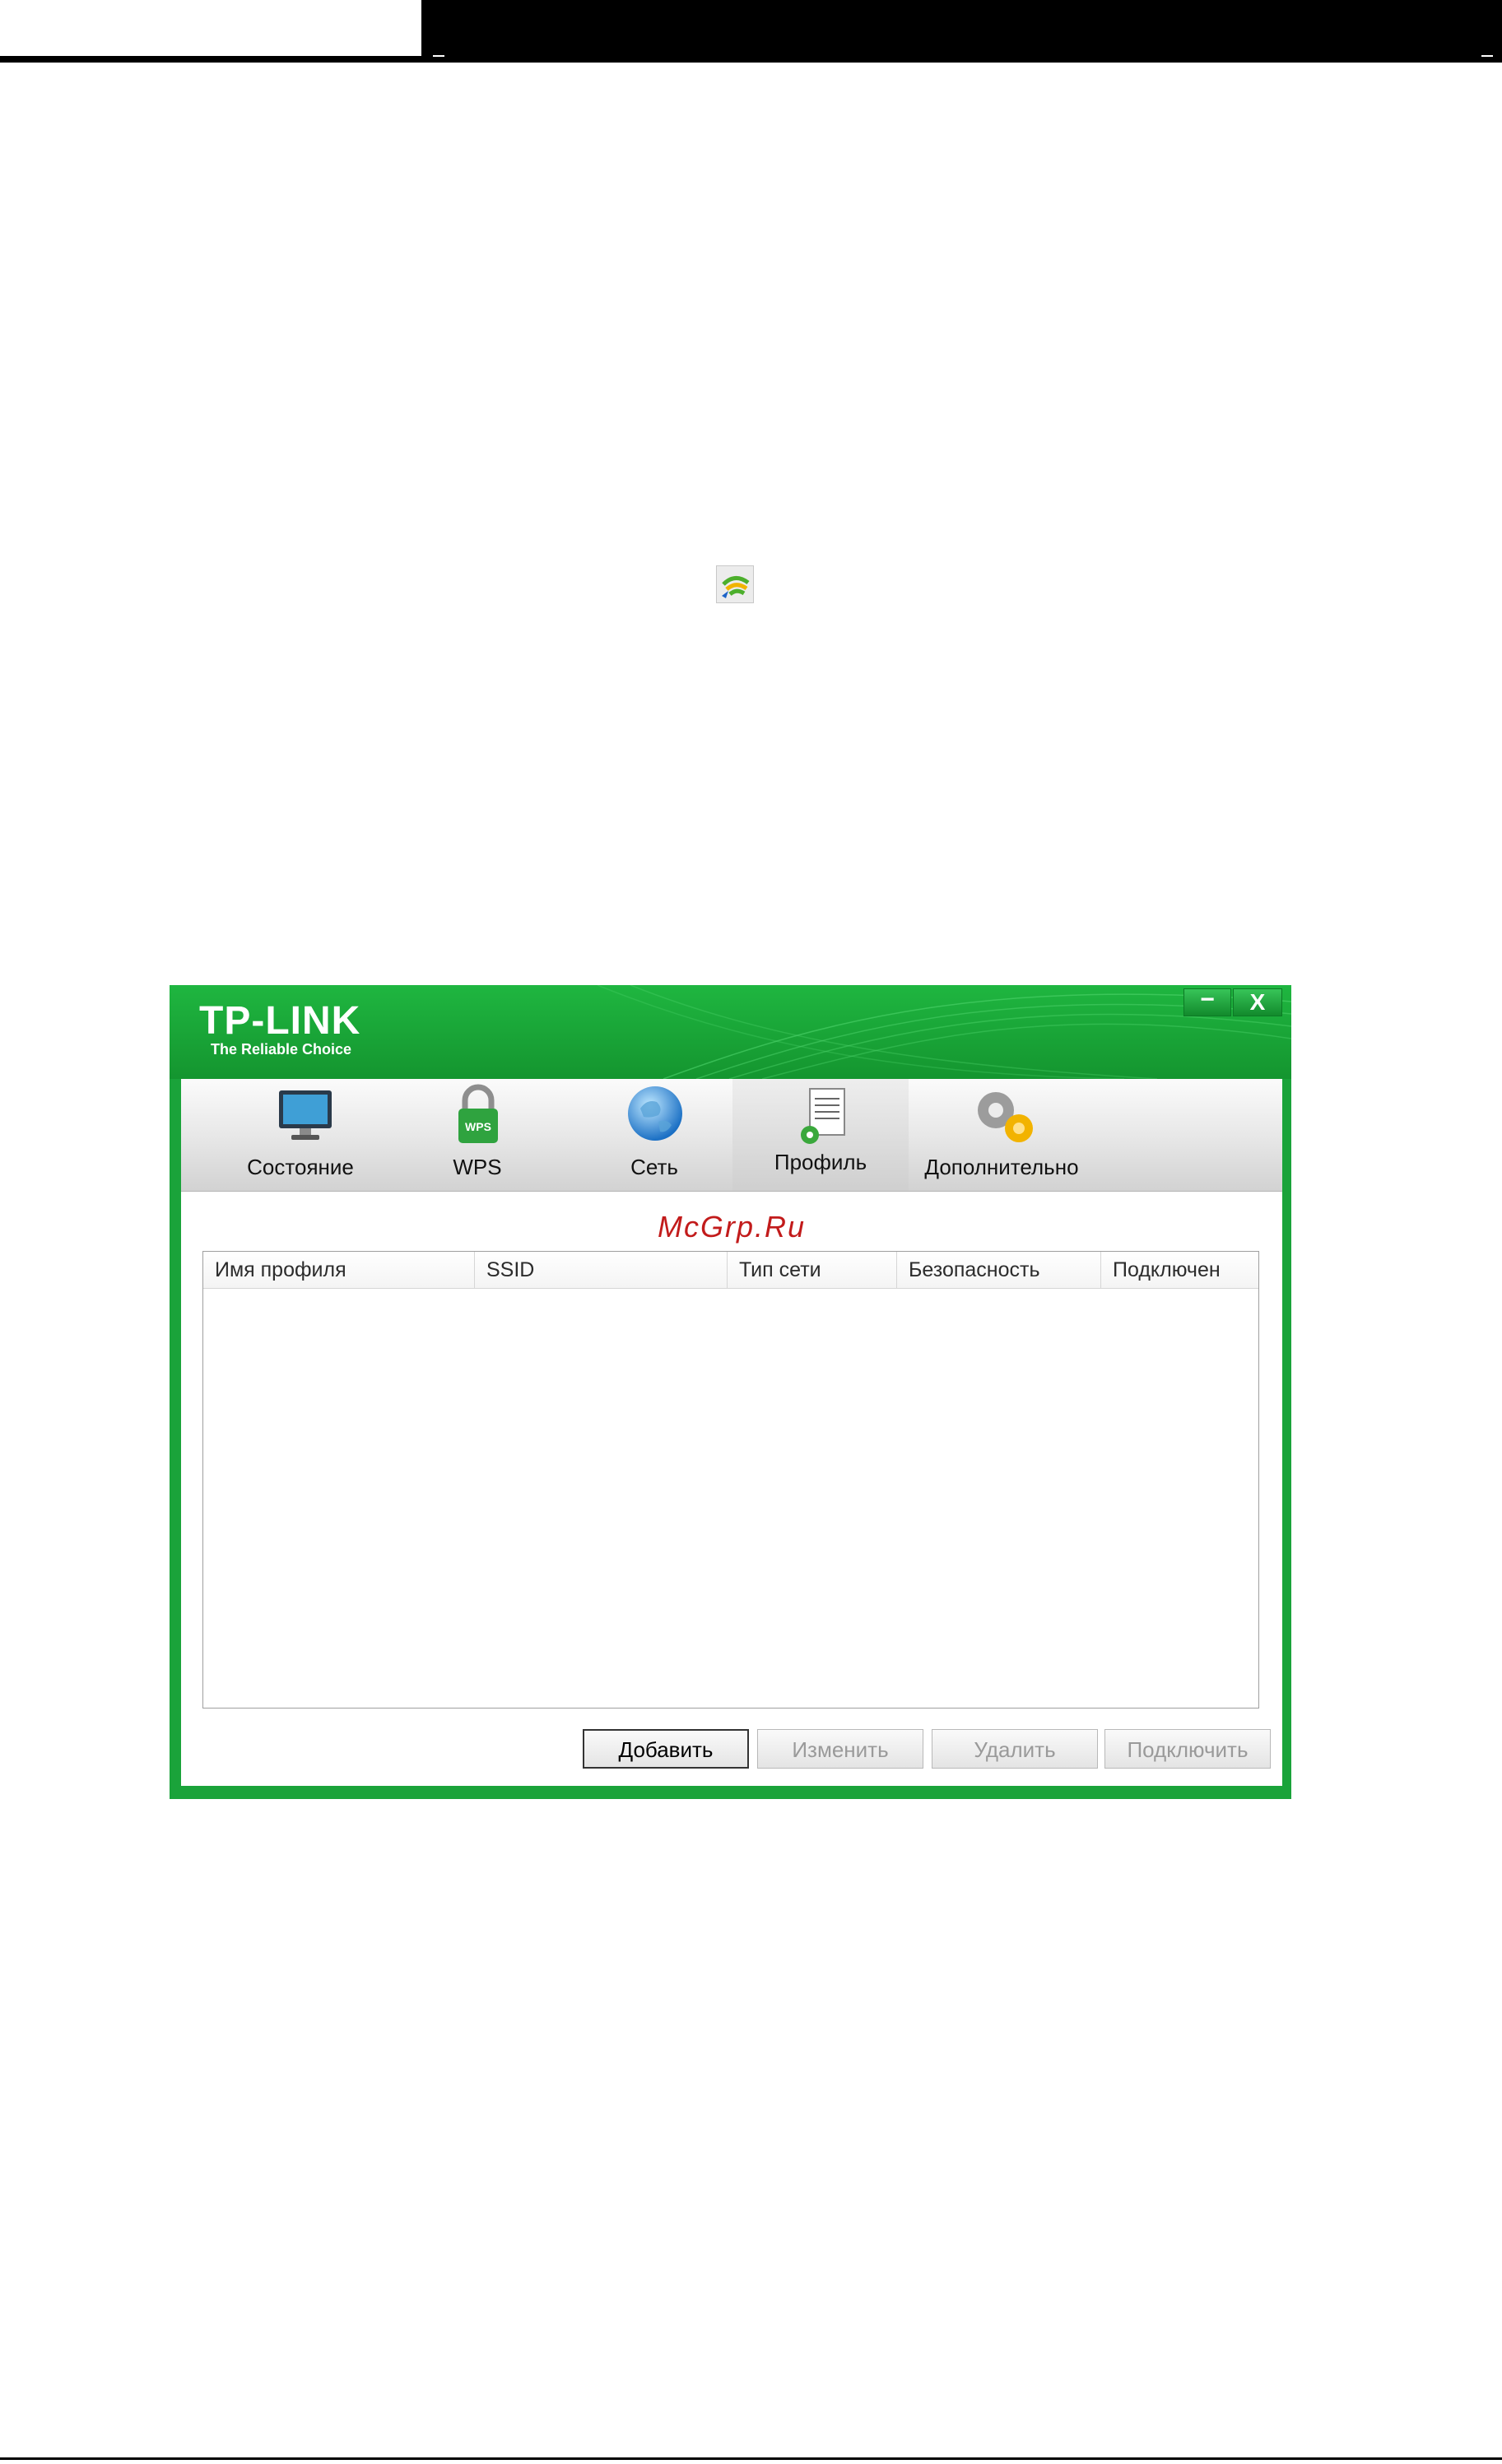  I want to click on column-header-profile-name: Имя профиля, so click(339, 1270).